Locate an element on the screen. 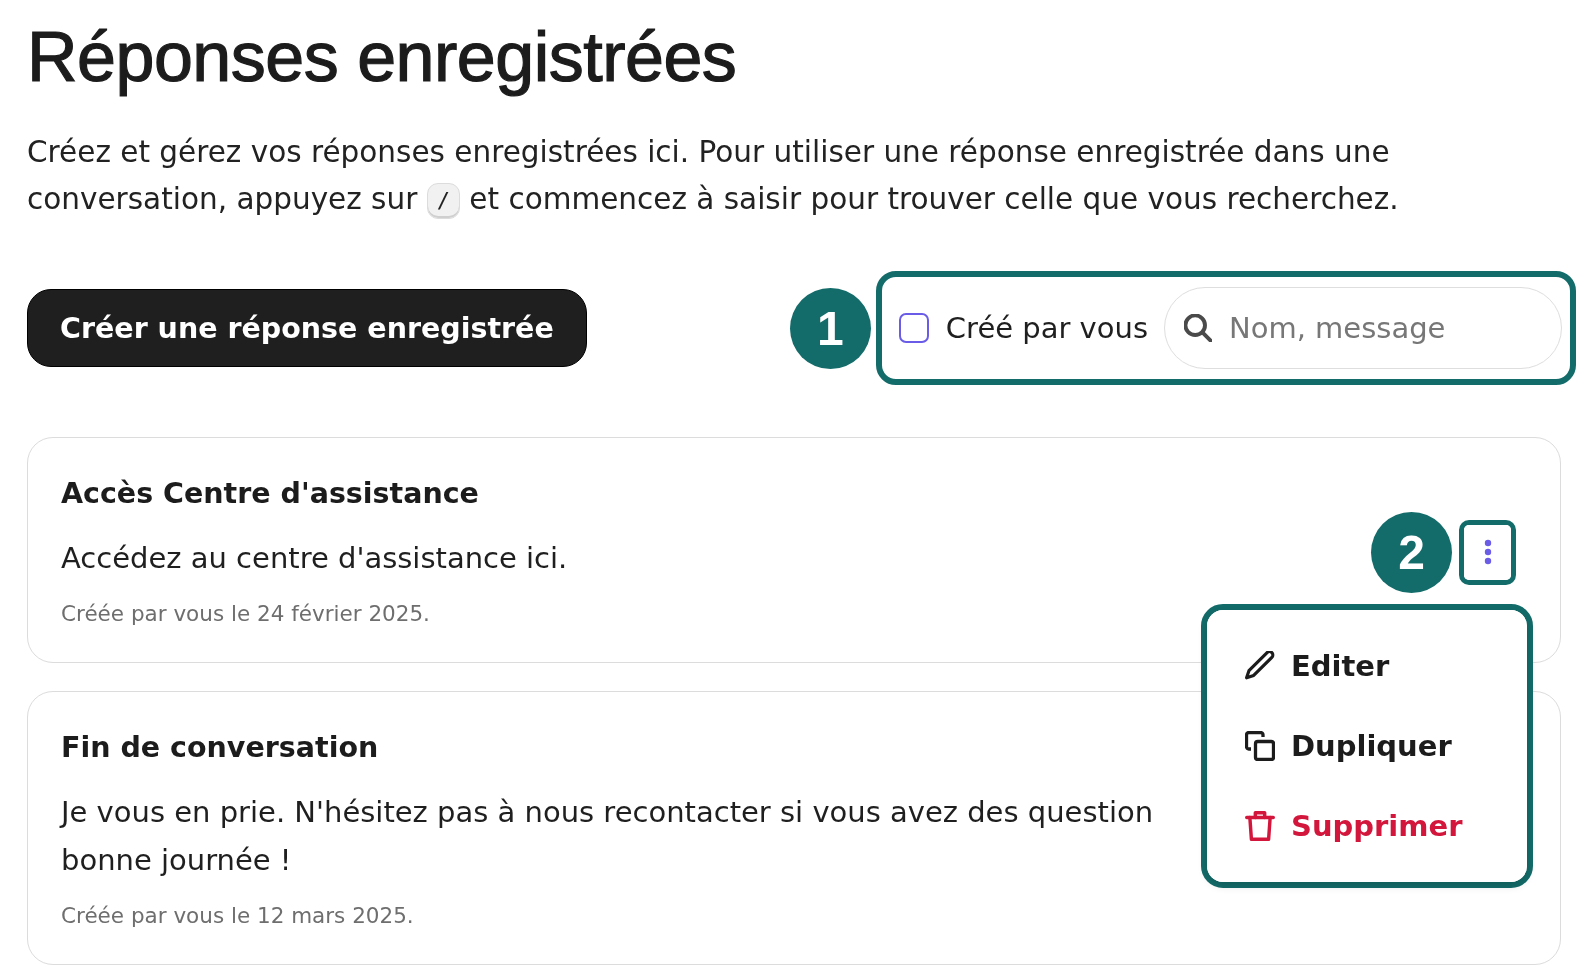 The image size is (1586, 972). pencil-icon is located at coordinates (1260, 665).